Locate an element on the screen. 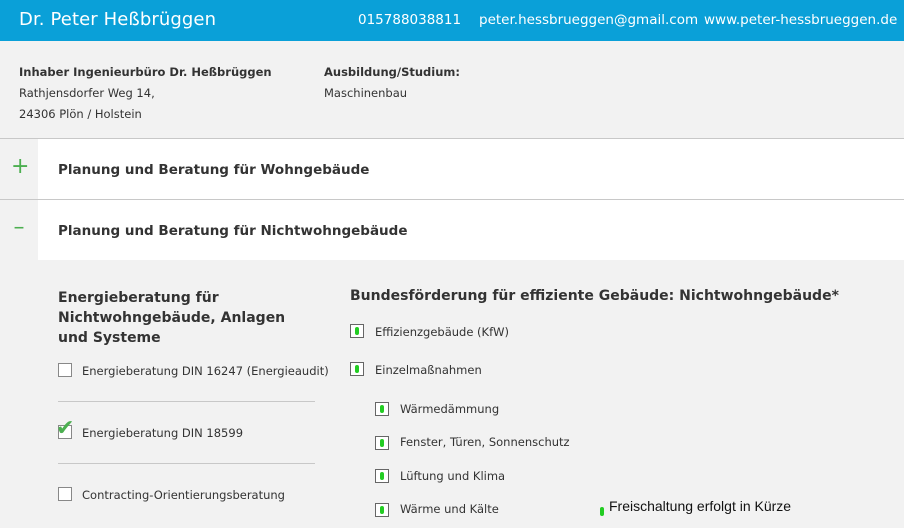 This screenshot has height=528, width=904. education-block: Ausbildung/Studium: Maschinenbau is located at coordinates (392, 83).